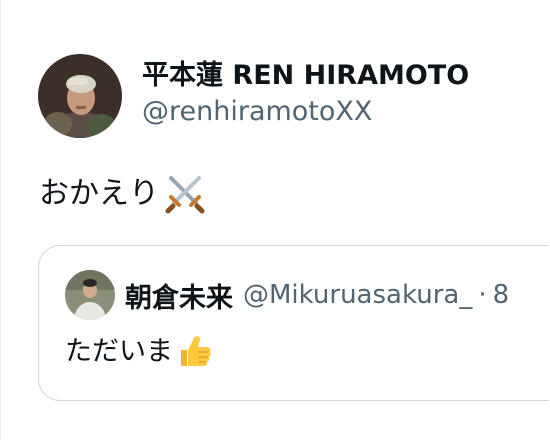 This screenshot has height=440, width=550. I want to click on author-avatar, so click(80, 96).